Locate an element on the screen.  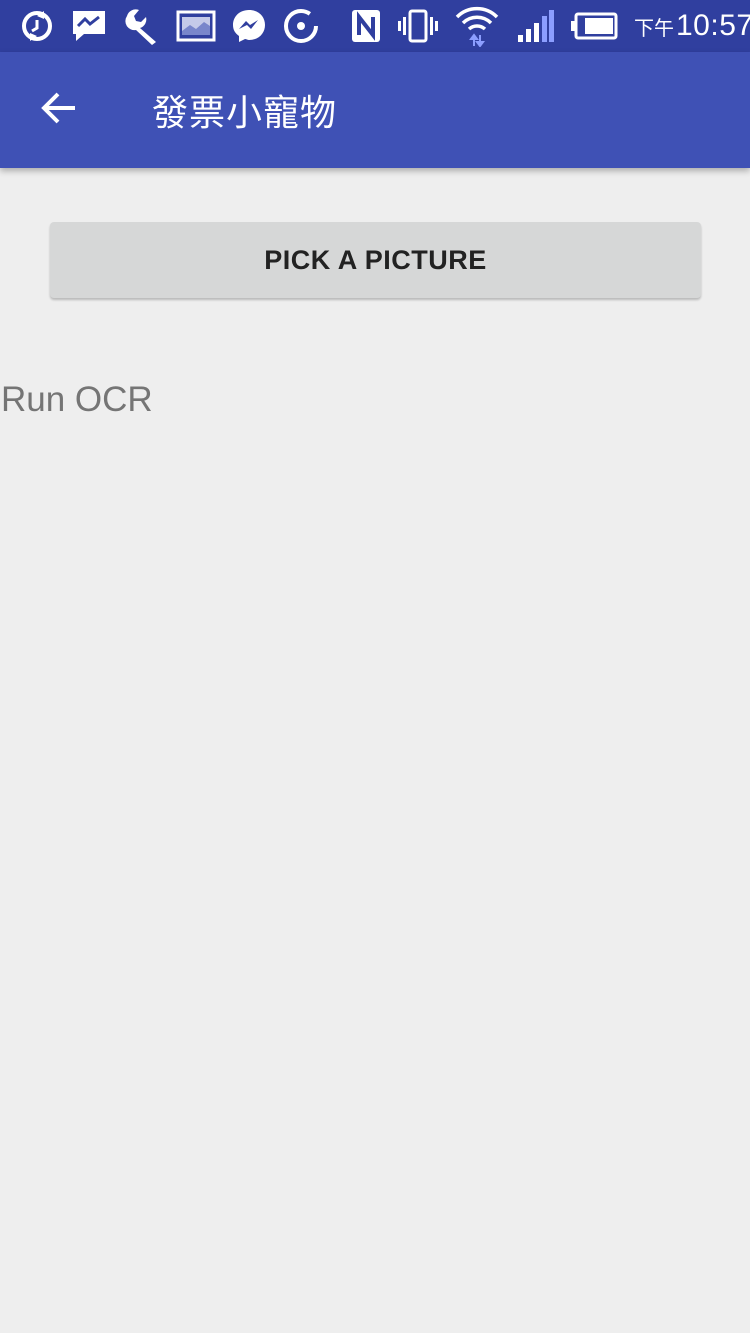
status-clock: 下午 10:57 is located at coordinates (692, 26).